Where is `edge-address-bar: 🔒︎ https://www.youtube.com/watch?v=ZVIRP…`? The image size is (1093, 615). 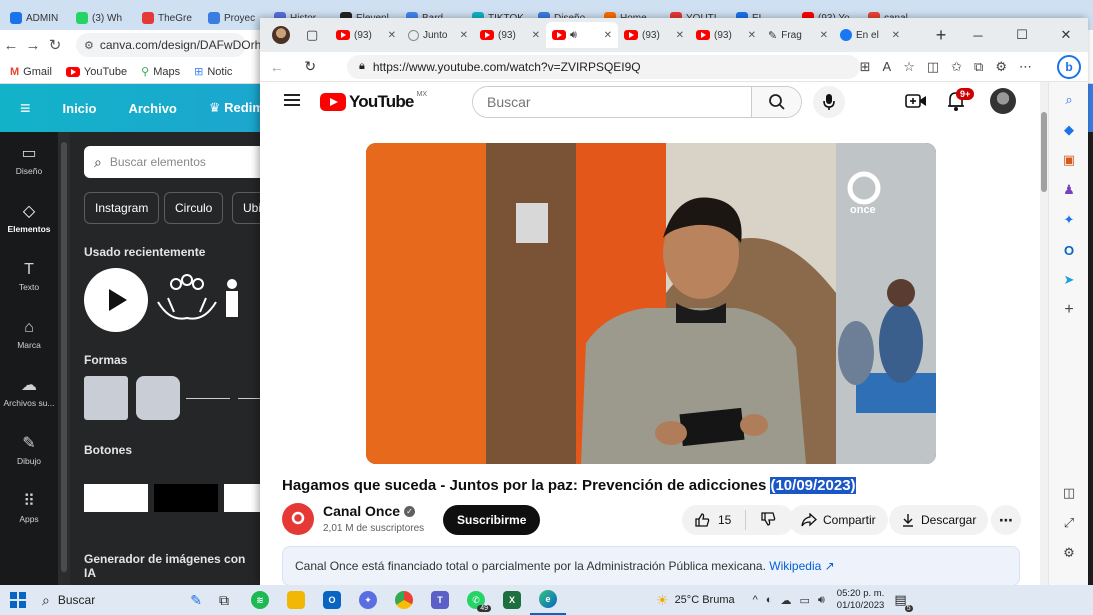
edge-address-bar: 🔒︎ https://www.youtube.com/watch?v=ZVIRP… is located at coordinates (603, 66).